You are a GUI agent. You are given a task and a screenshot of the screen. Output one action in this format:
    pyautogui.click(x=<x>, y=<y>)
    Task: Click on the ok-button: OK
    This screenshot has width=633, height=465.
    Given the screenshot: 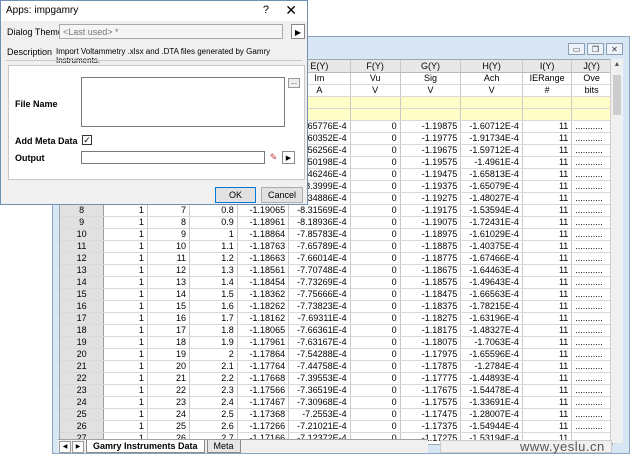 What is the action you would take?
    pyautogui.click(x=235, y=195)
    